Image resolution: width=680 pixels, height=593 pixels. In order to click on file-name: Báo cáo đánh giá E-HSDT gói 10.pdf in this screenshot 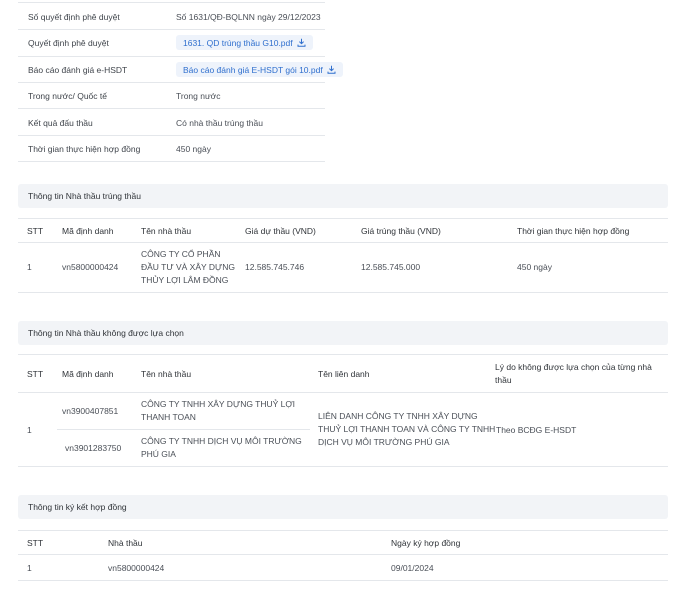, I will do `click(253, 70)`.